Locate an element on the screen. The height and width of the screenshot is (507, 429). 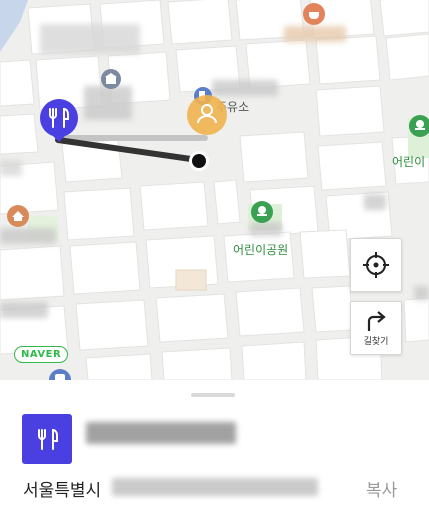
crosshair-icon is located at coordinates (376, 265).